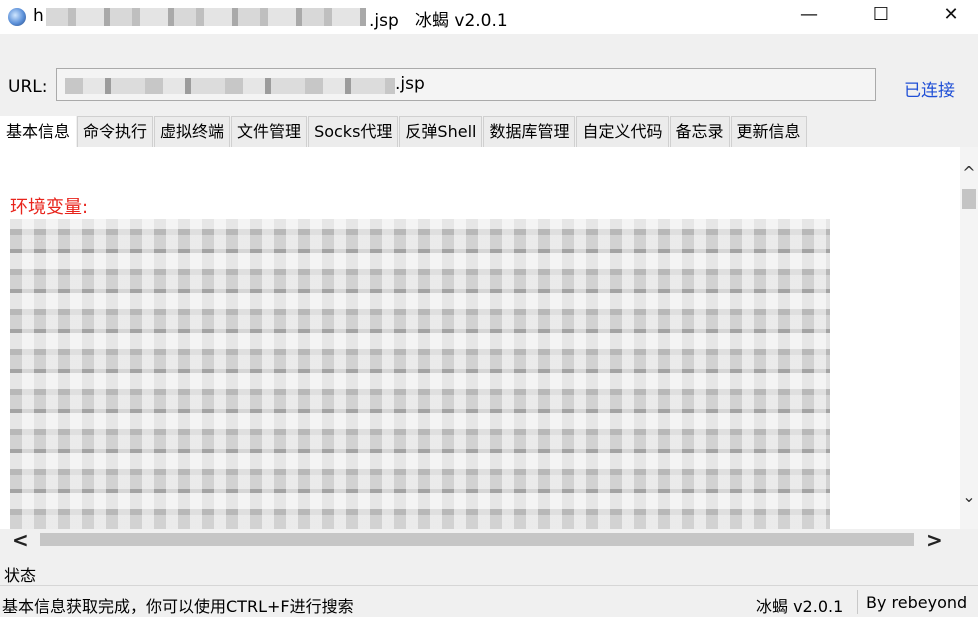 This screenshot has width=978, height=617. I want to click on connection-status: 已连接, so click(929, 91).